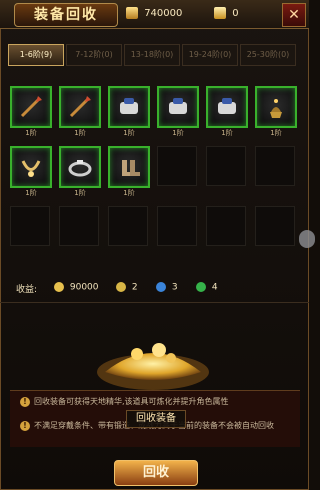 The height and width of the screenshot is (490, 320). What do you see at coordinates (276, 108) in the screenshot?
I see `lamp-icon` at bounding box center [276, 108].